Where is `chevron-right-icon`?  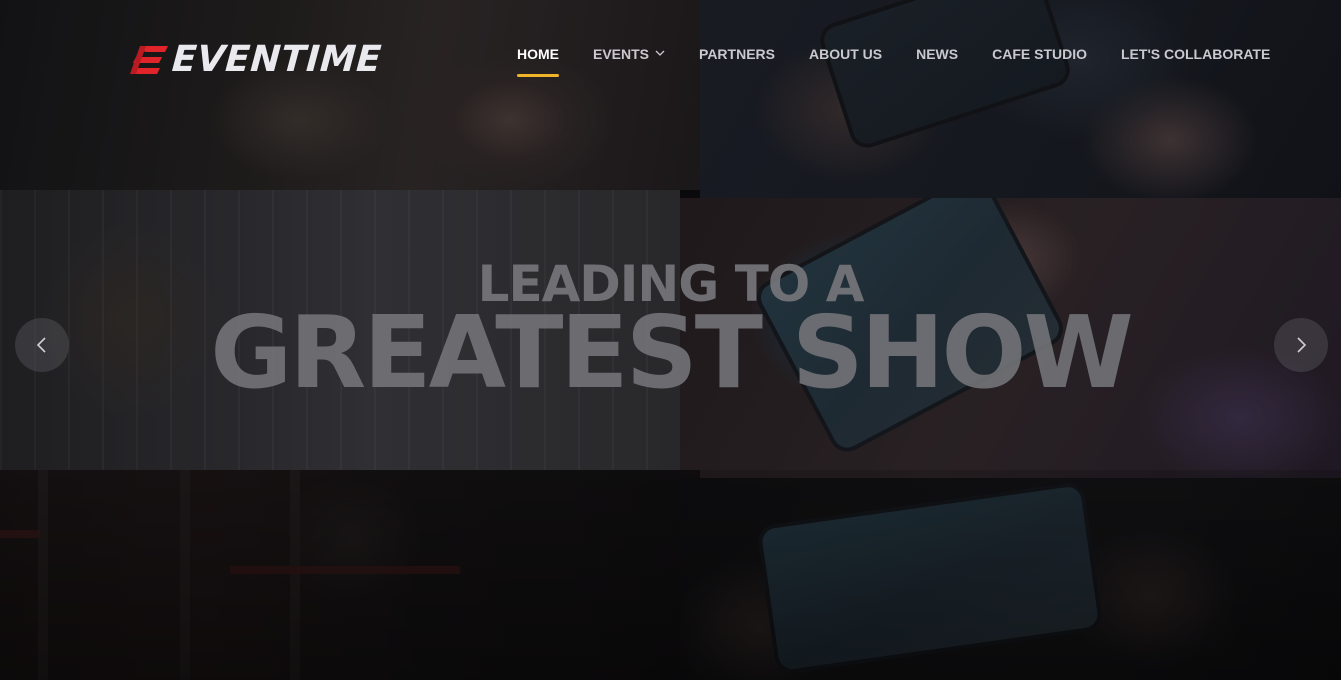 chevron-right-icon is located at coordinates (1302, 345).